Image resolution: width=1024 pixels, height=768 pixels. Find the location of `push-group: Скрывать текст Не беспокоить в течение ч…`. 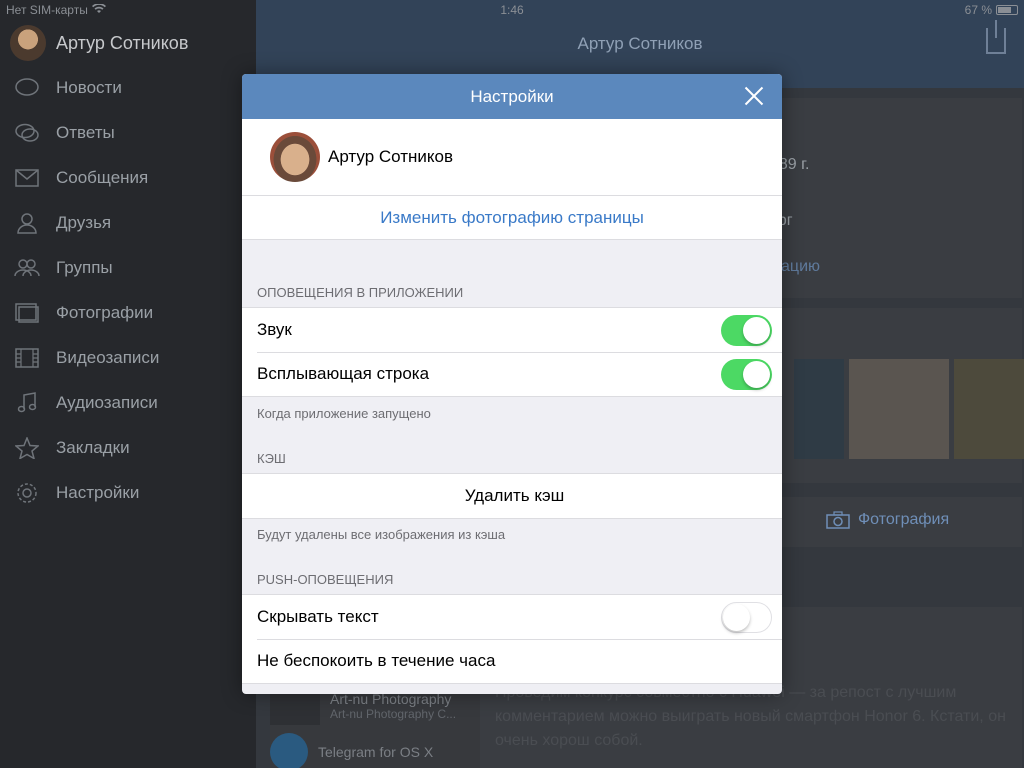

push-group: Скрывать текст Не беспокоить в течение ч… is located at coordinates (512, 639).